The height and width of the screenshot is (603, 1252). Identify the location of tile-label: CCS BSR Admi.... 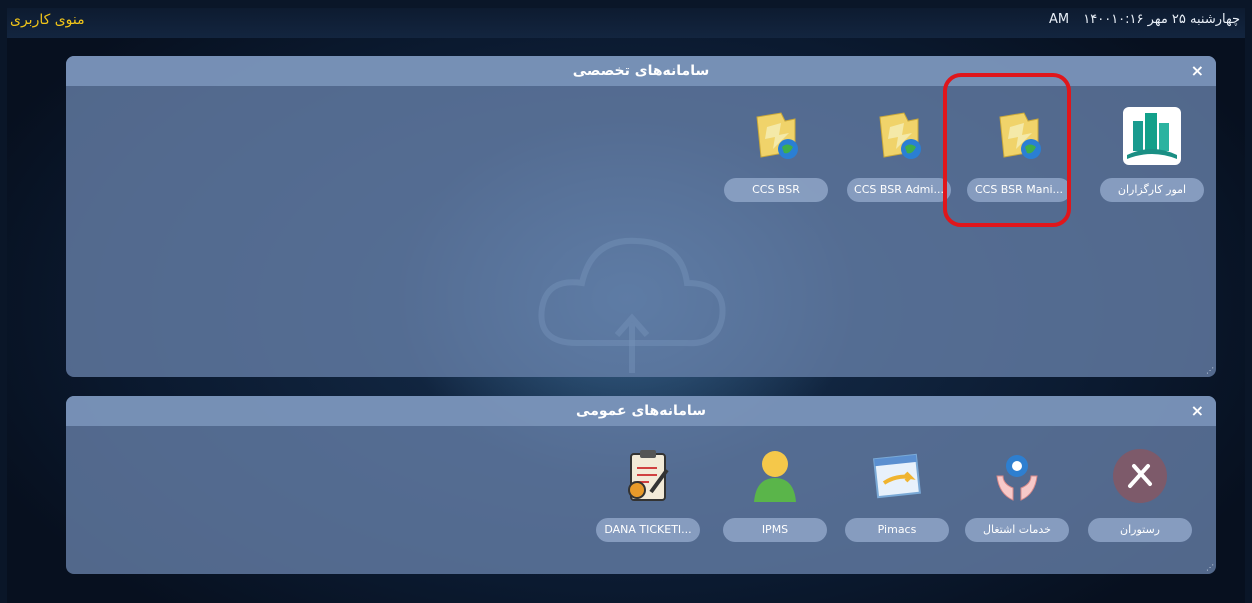
(899, 190).